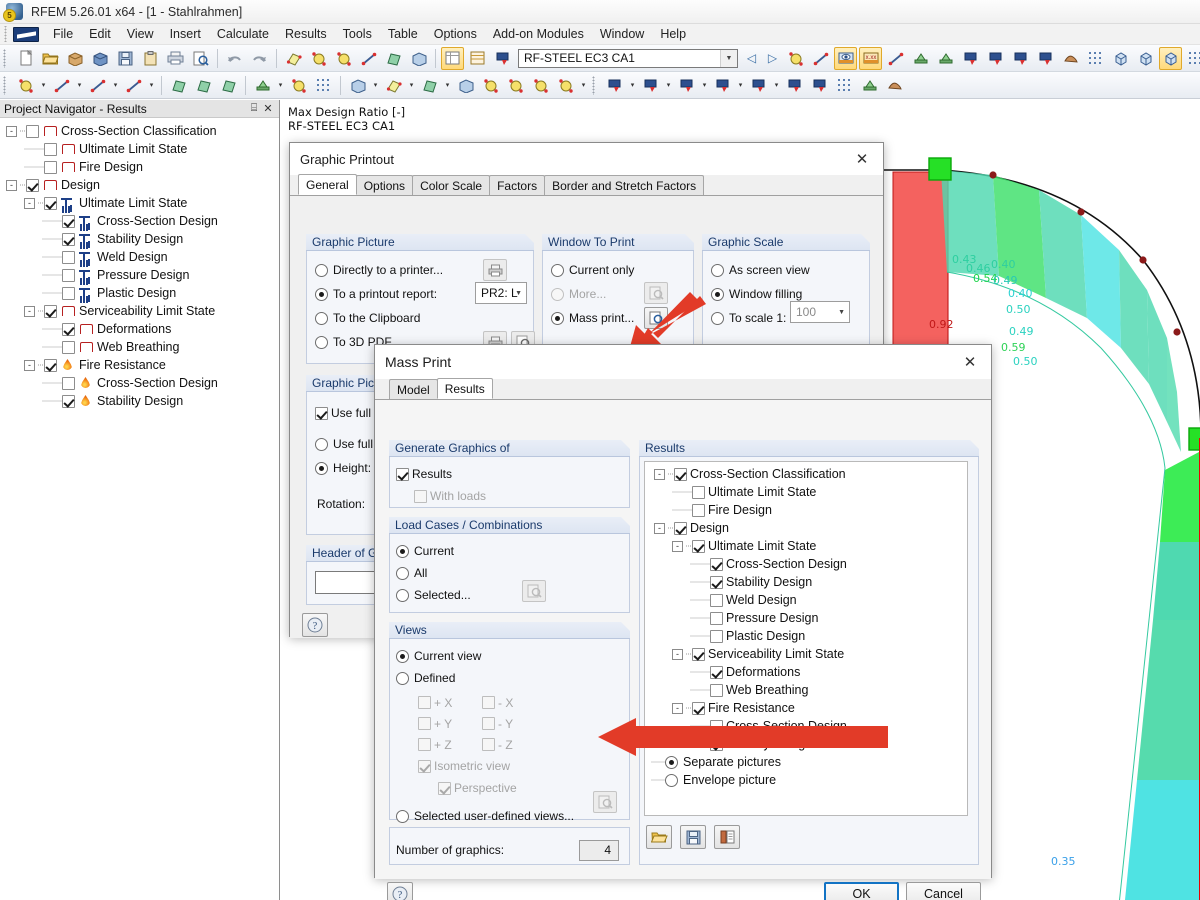 This screenshot has height=900, width=1200. What do you see at coordinates (502, 58) in the screenshot?
I see `load-case-icon` at bounding box center [502, 58].